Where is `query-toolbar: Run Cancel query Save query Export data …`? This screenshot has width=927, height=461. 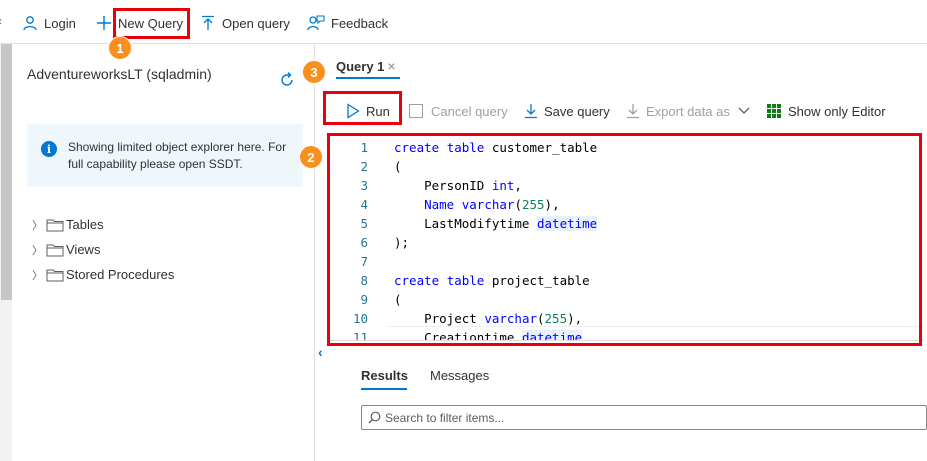
query-toolbar: Run Cancel query Save query Export data … is located at coordinates (629, 110).